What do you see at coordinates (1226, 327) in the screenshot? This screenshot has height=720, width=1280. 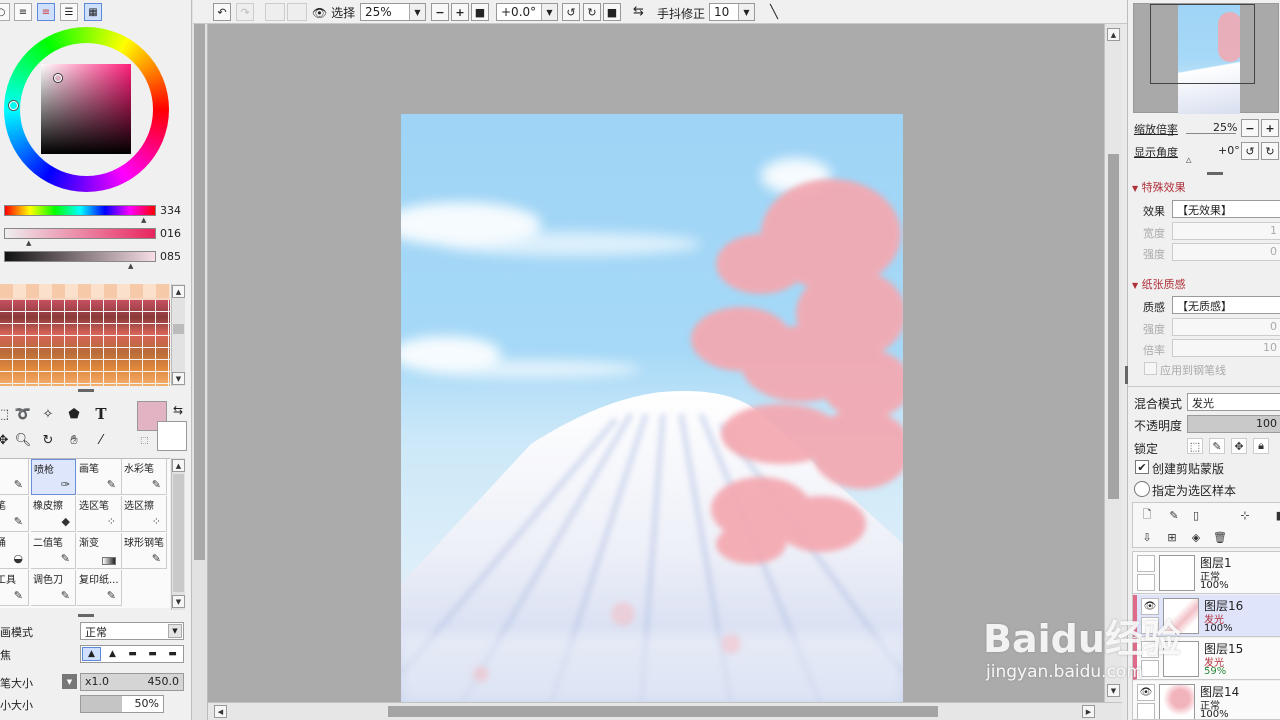 I see `paper-strength-field: 0` at bounding box center [1226, 327].